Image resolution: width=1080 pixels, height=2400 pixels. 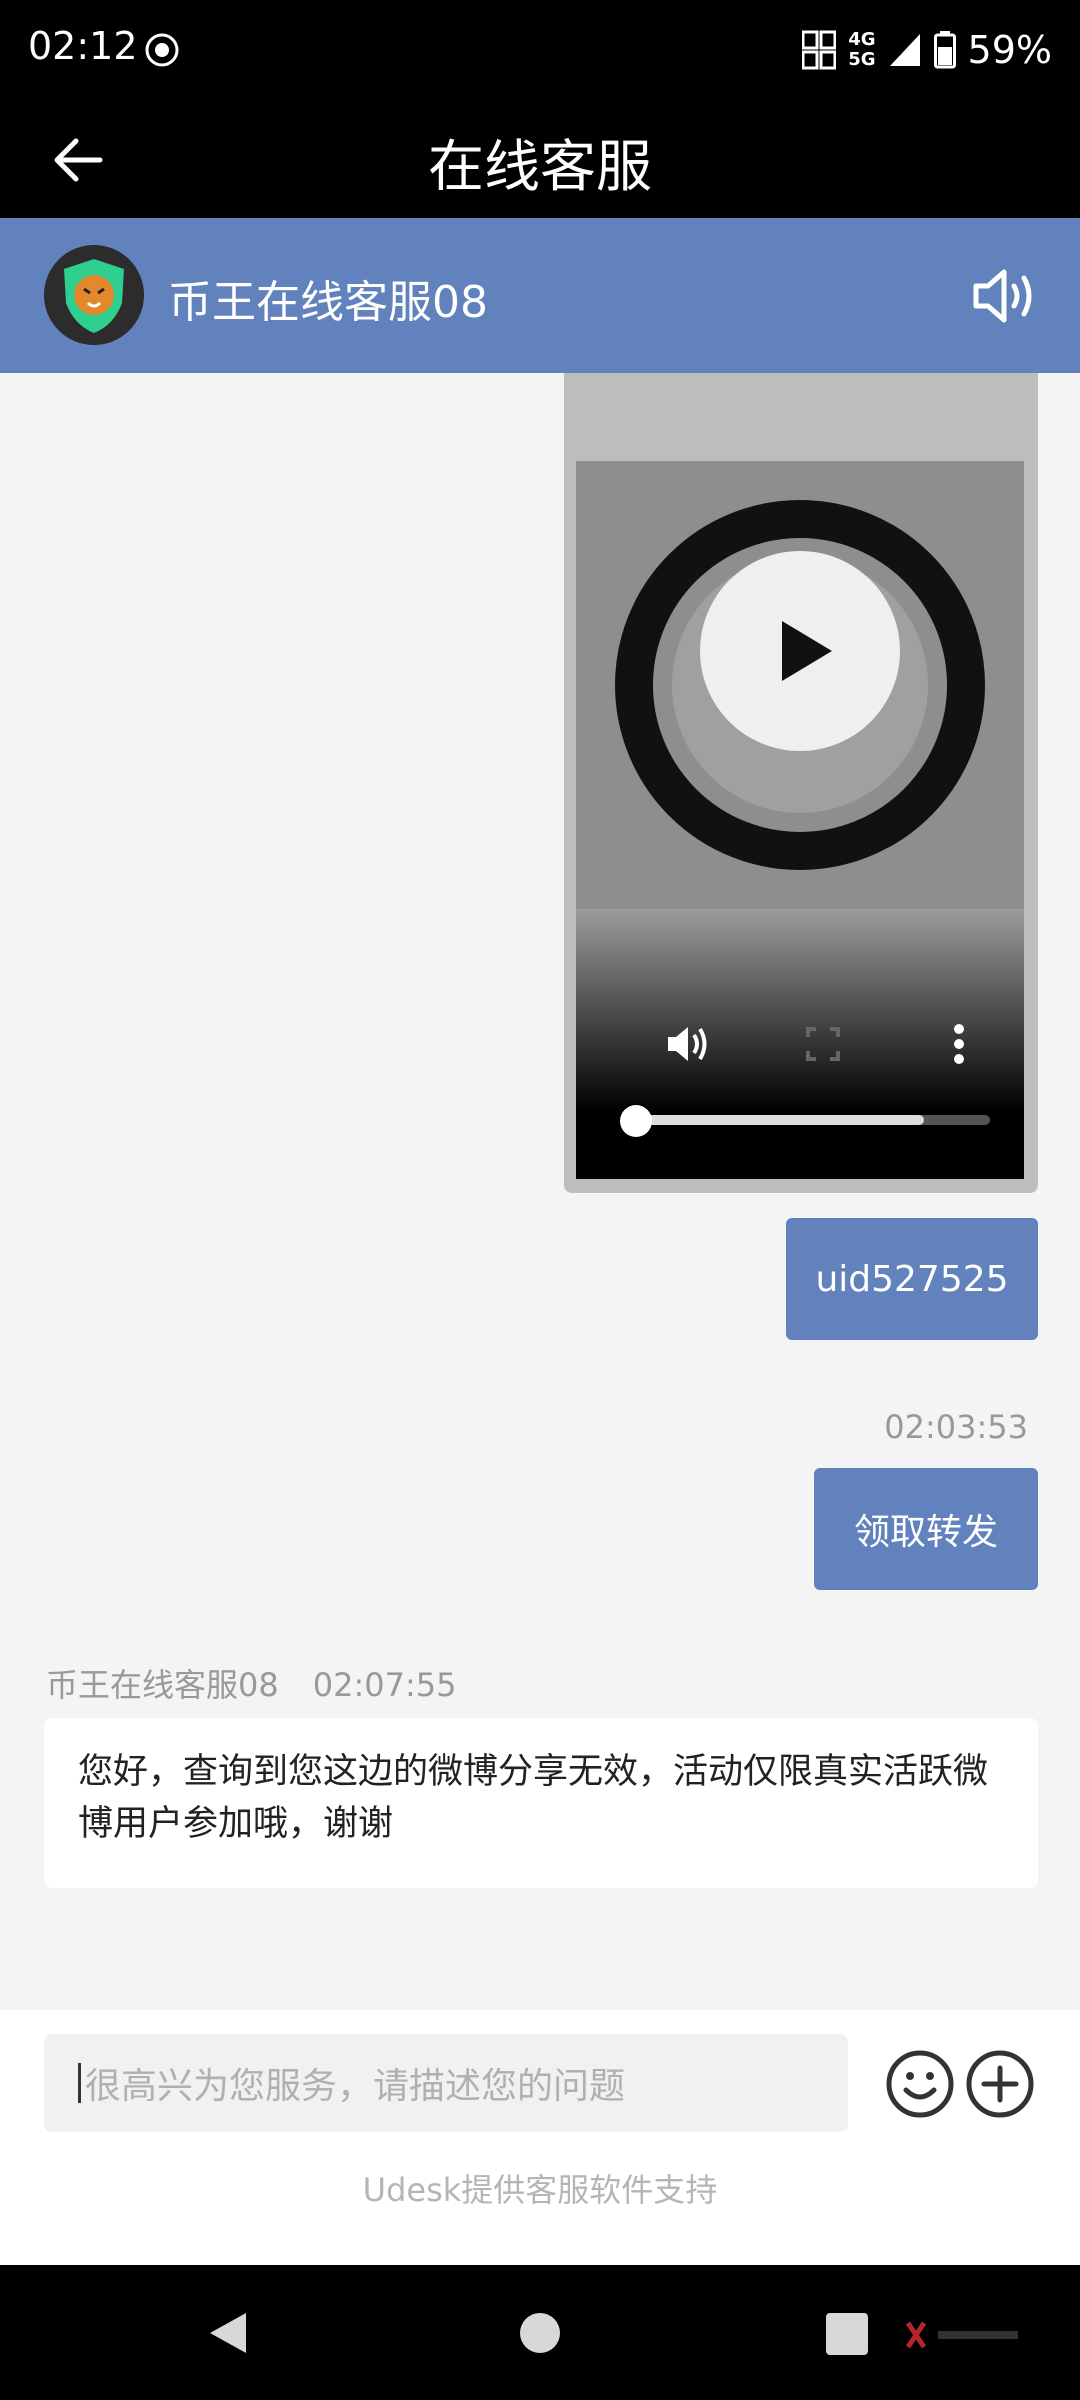 I want to click on dual-sim-icon, so click(x=819, y=50).